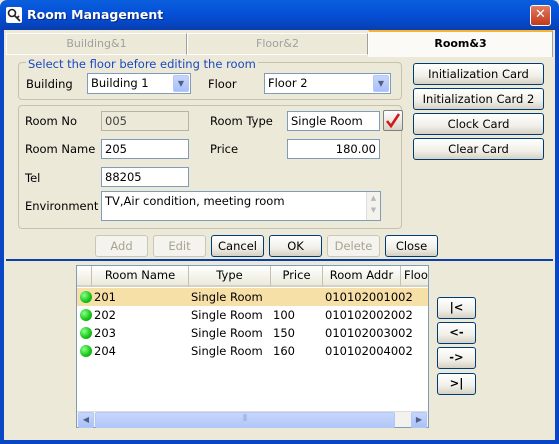 Image resolution: width=559 pixels, height=444 pixels. Describe the element at coordinates (279, 442) in the screenshot. I see `window-frame-bottom` at that location.